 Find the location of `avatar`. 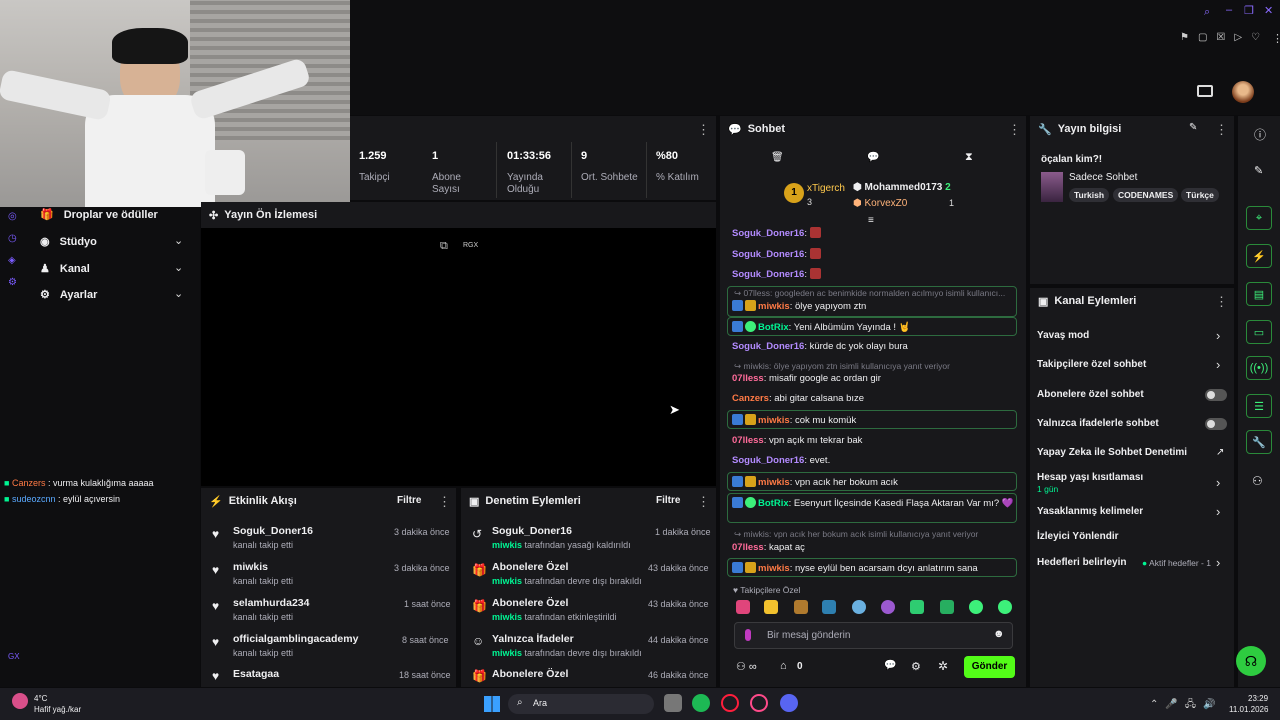

avatar is located at coordinates (1243, 92).